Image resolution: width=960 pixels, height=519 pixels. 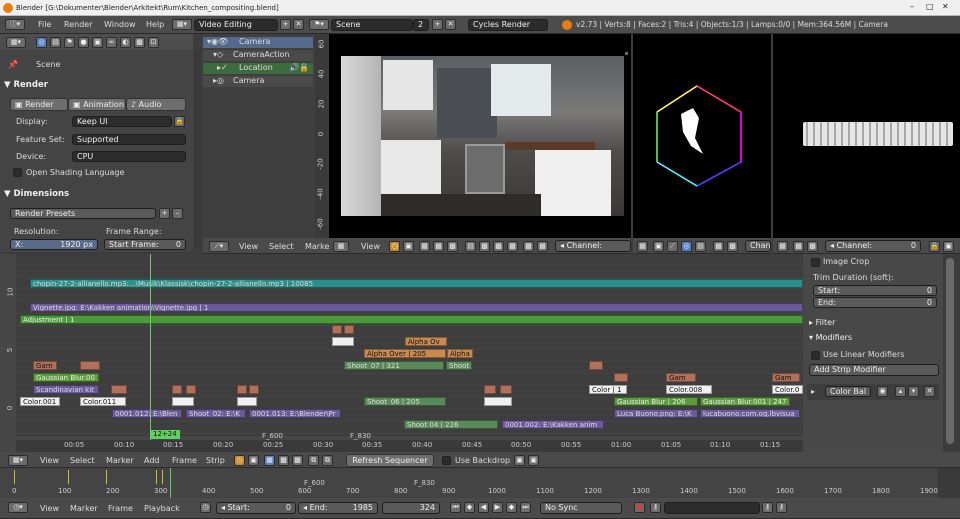 I want to click on vs-channel-field: Chan, so click(x=758, y=246).